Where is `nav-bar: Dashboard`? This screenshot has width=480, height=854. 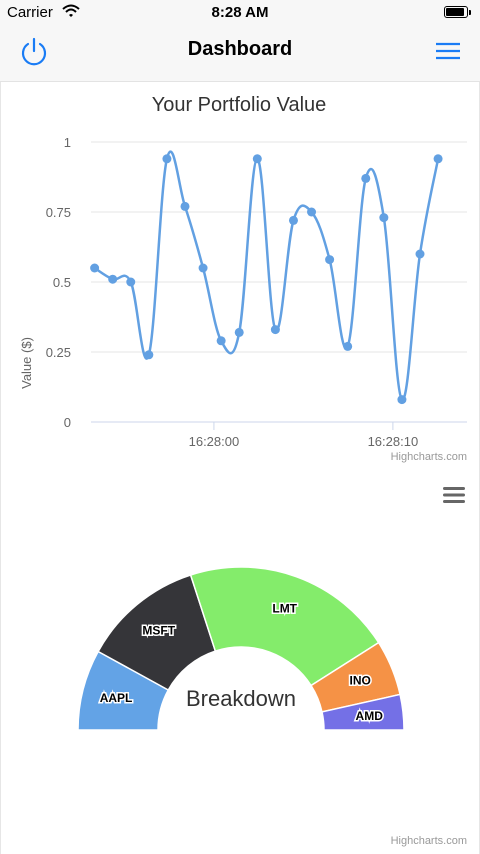 nav-bar: Dashboard is located at coordinates (240, 54).